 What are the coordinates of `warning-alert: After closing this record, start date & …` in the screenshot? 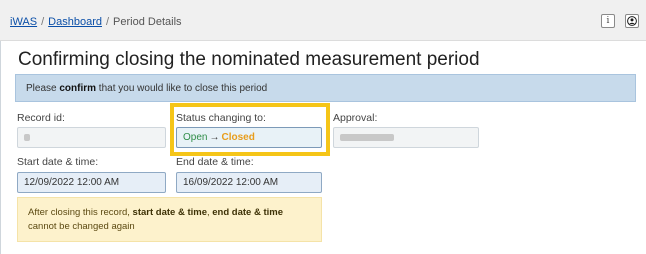 It's located at (169, 219).